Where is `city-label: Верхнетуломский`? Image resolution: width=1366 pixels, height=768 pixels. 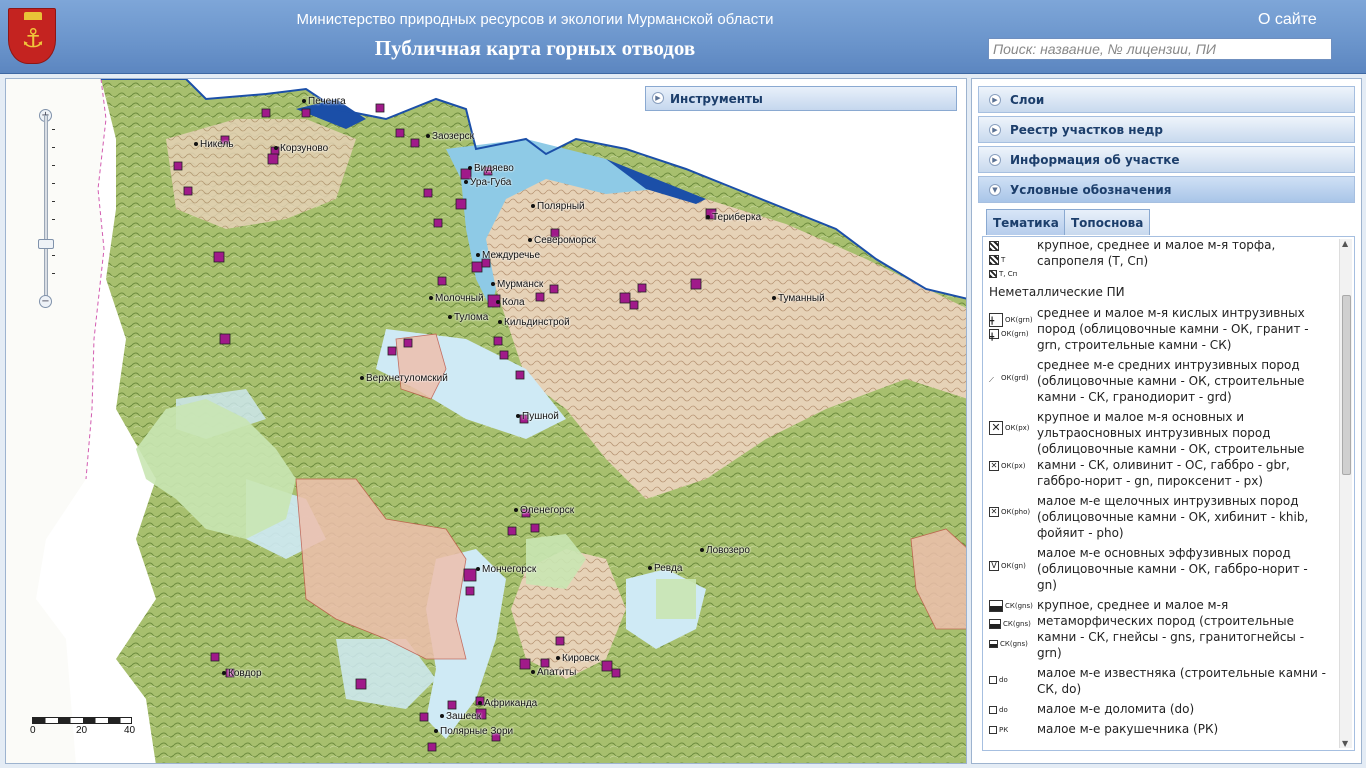 city-label: Верхнетуломский is located at coordinates (404, 378).